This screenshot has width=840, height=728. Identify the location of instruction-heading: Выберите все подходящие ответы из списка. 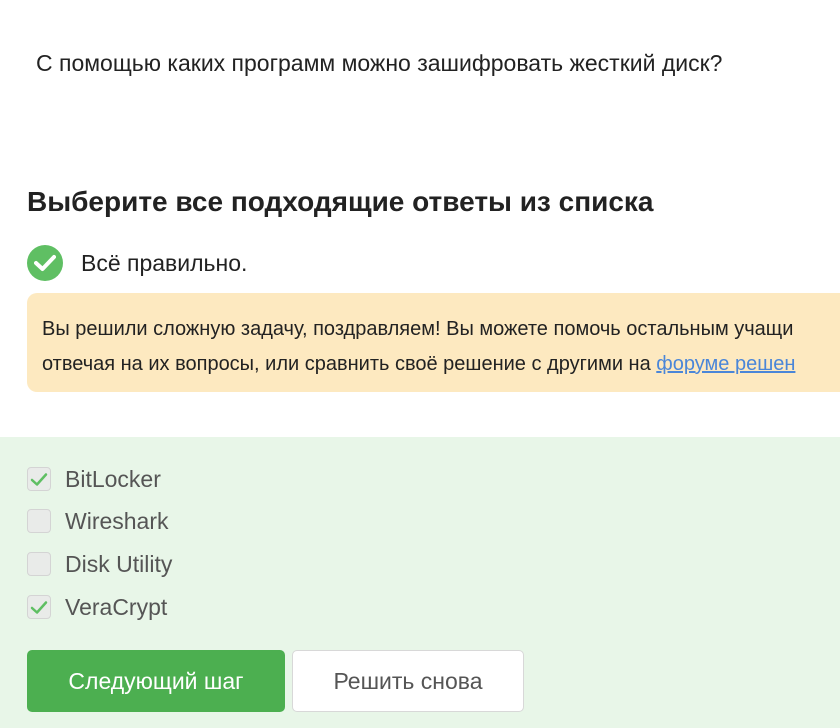
(340, 201).